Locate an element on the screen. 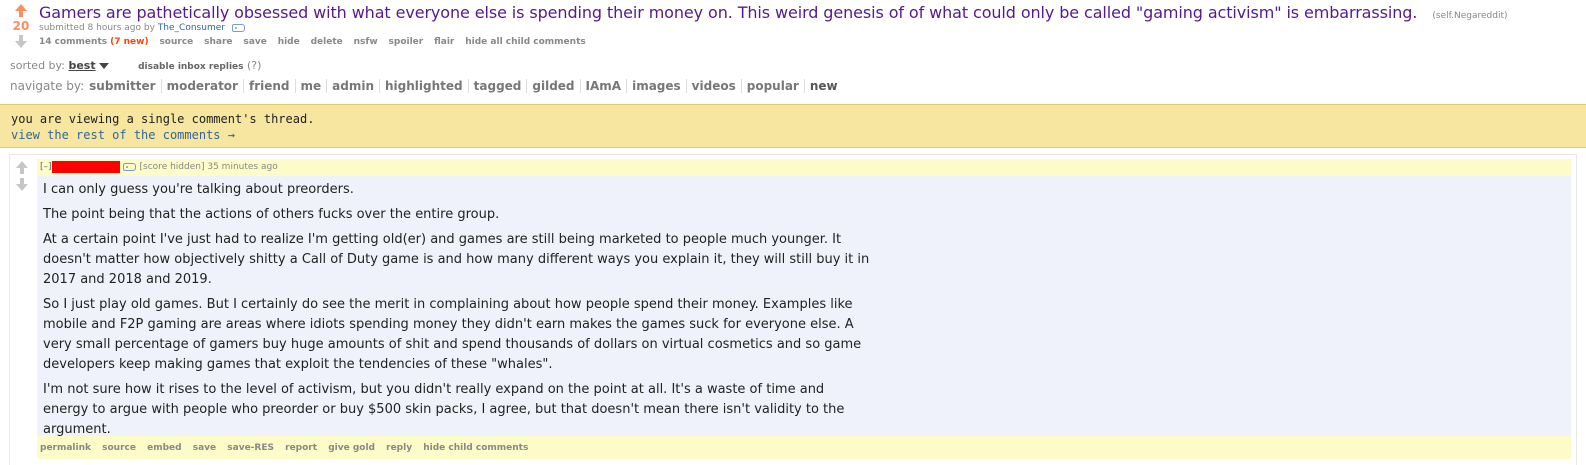  upvote-arrow-icon is located at coordinates (21, 11).